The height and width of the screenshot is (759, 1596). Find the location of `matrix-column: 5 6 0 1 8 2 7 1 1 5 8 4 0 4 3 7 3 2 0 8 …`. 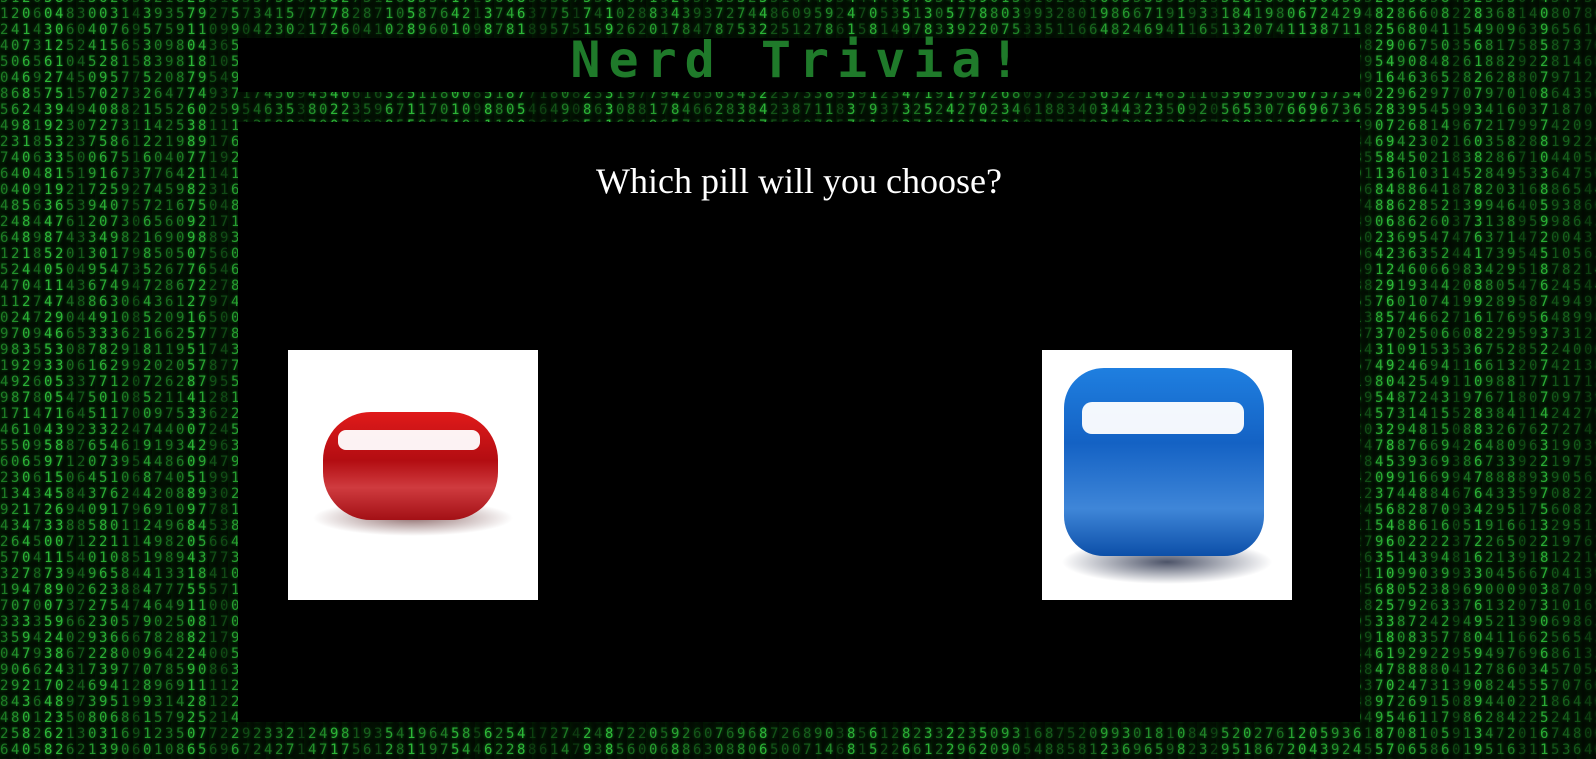

matrix-column: 5 6 0 1 8 2 7 1 1 5 8 4 0 4 3 7 3 2 0 8 … is located at coordinates (1500, 379).